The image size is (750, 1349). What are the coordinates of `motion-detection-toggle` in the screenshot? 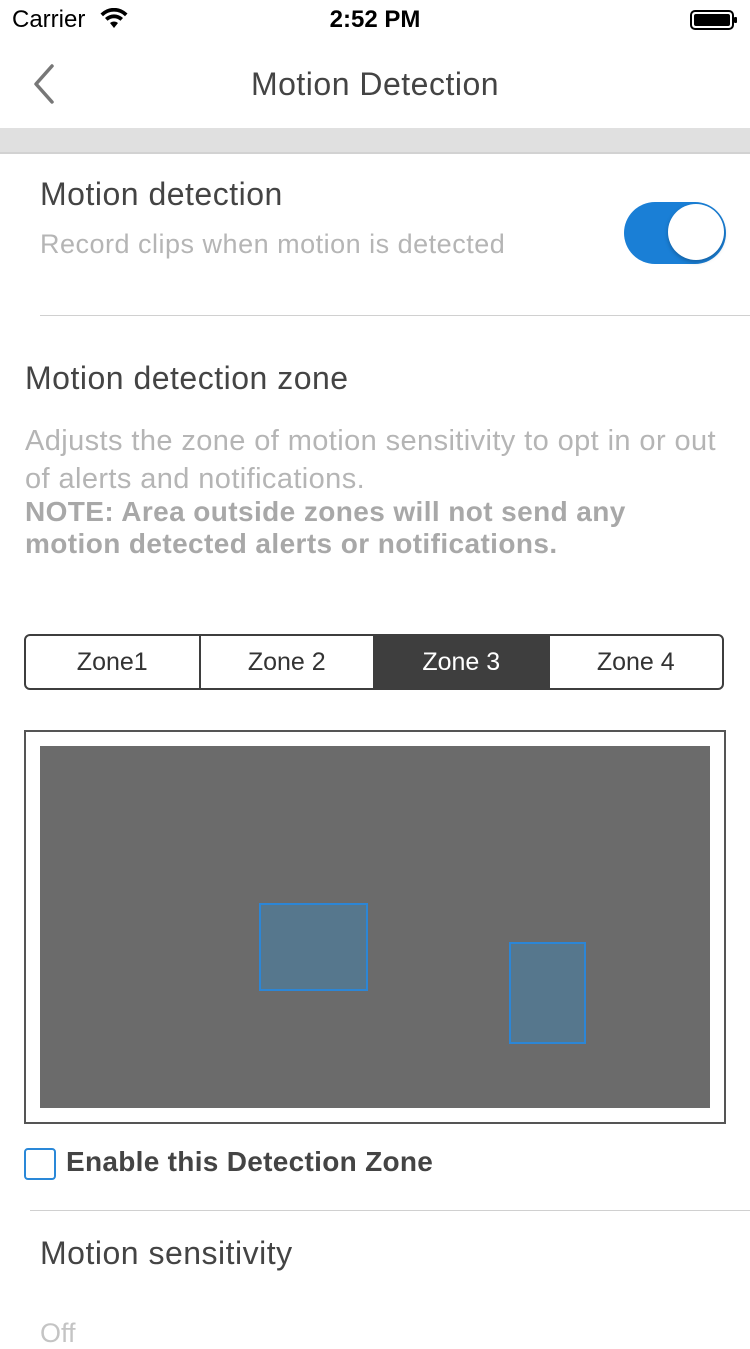 It's located at (675, 233).